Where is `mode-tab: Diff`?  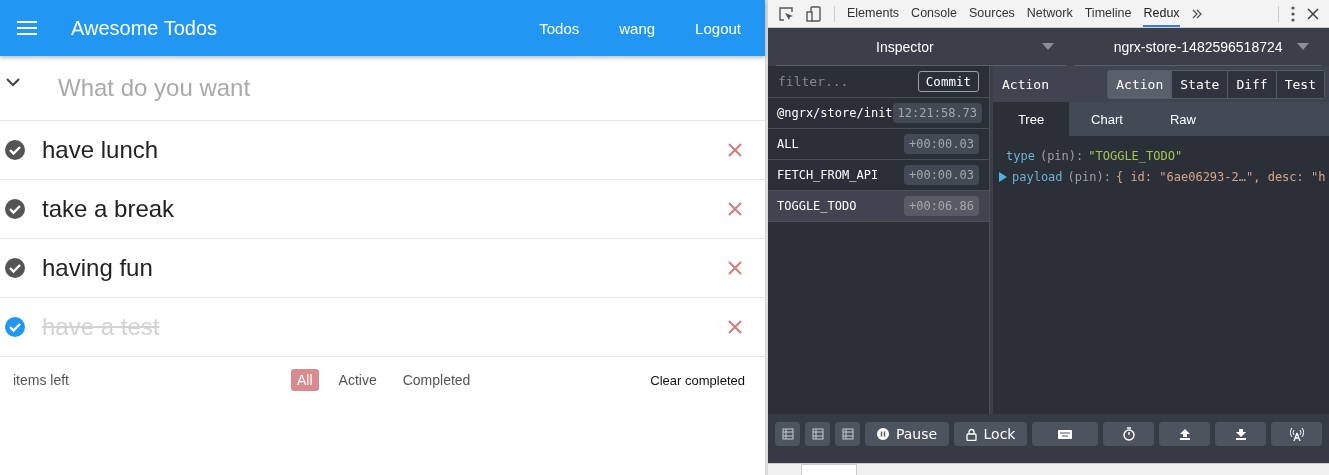 mode-tab: Diff is located at coordinates (1251, 84).